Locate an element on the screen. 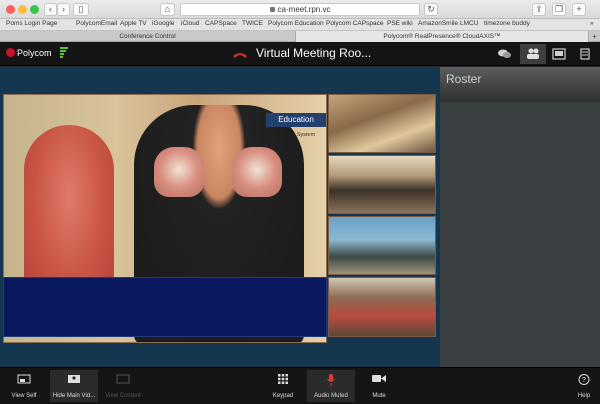 The image size is (600, 404). sidebar-icon: ▯ is located at coordinates (81, 9).